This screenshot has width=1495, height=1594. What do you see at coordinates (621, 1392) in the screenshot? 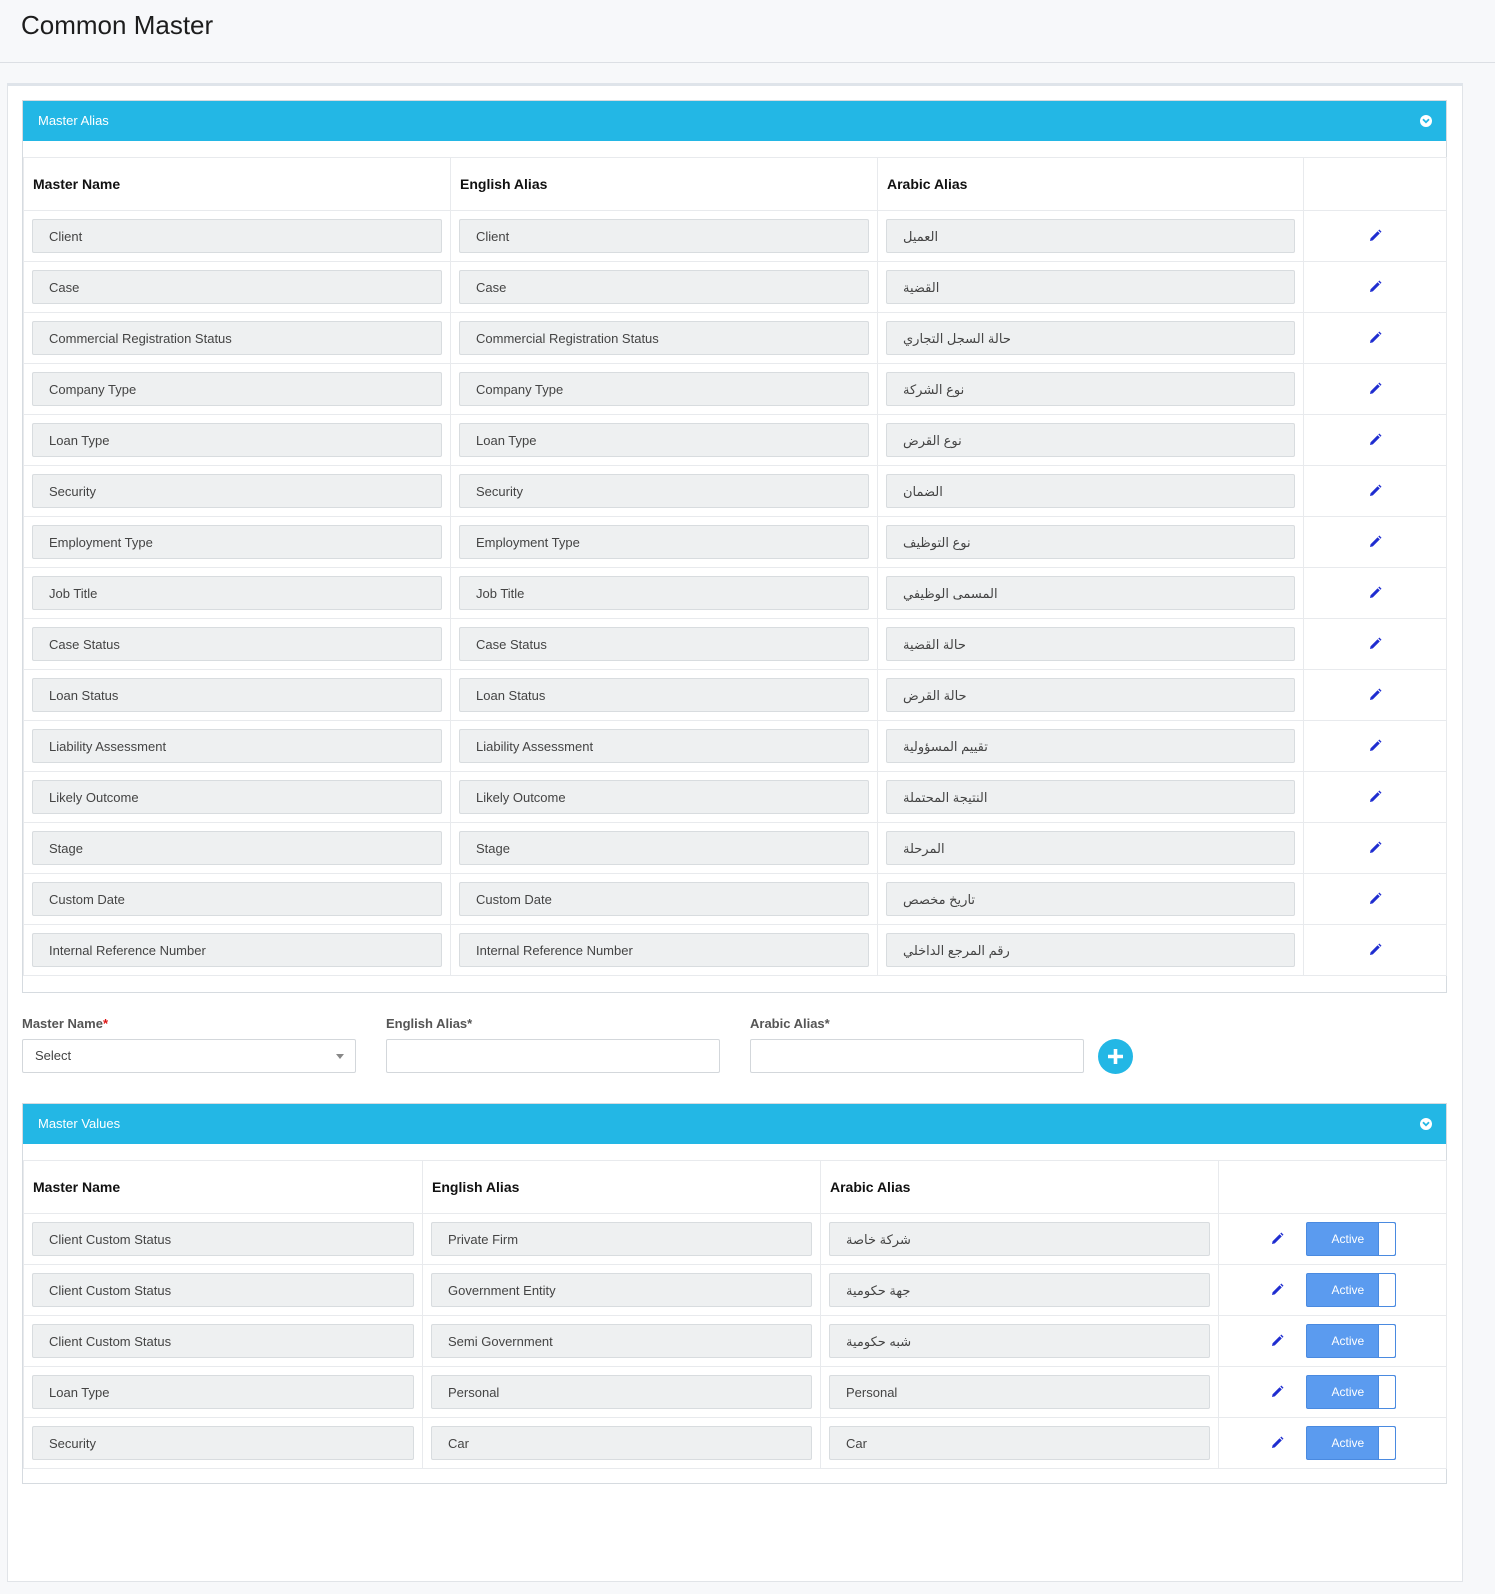
I see `english-alias-cell: Personal` at bounding box center [621, 1392].